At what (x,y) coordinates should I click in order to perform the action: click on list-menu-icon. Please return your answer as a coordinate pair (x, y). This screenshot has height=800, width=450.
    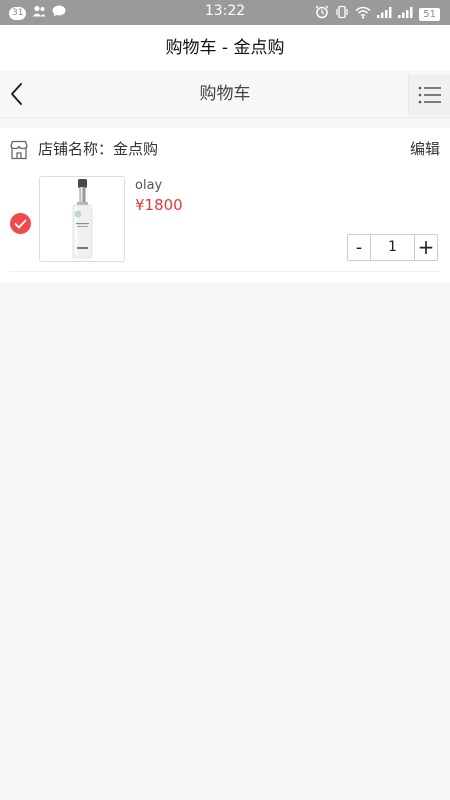
    Looking at the image, I should click on (429, 95).